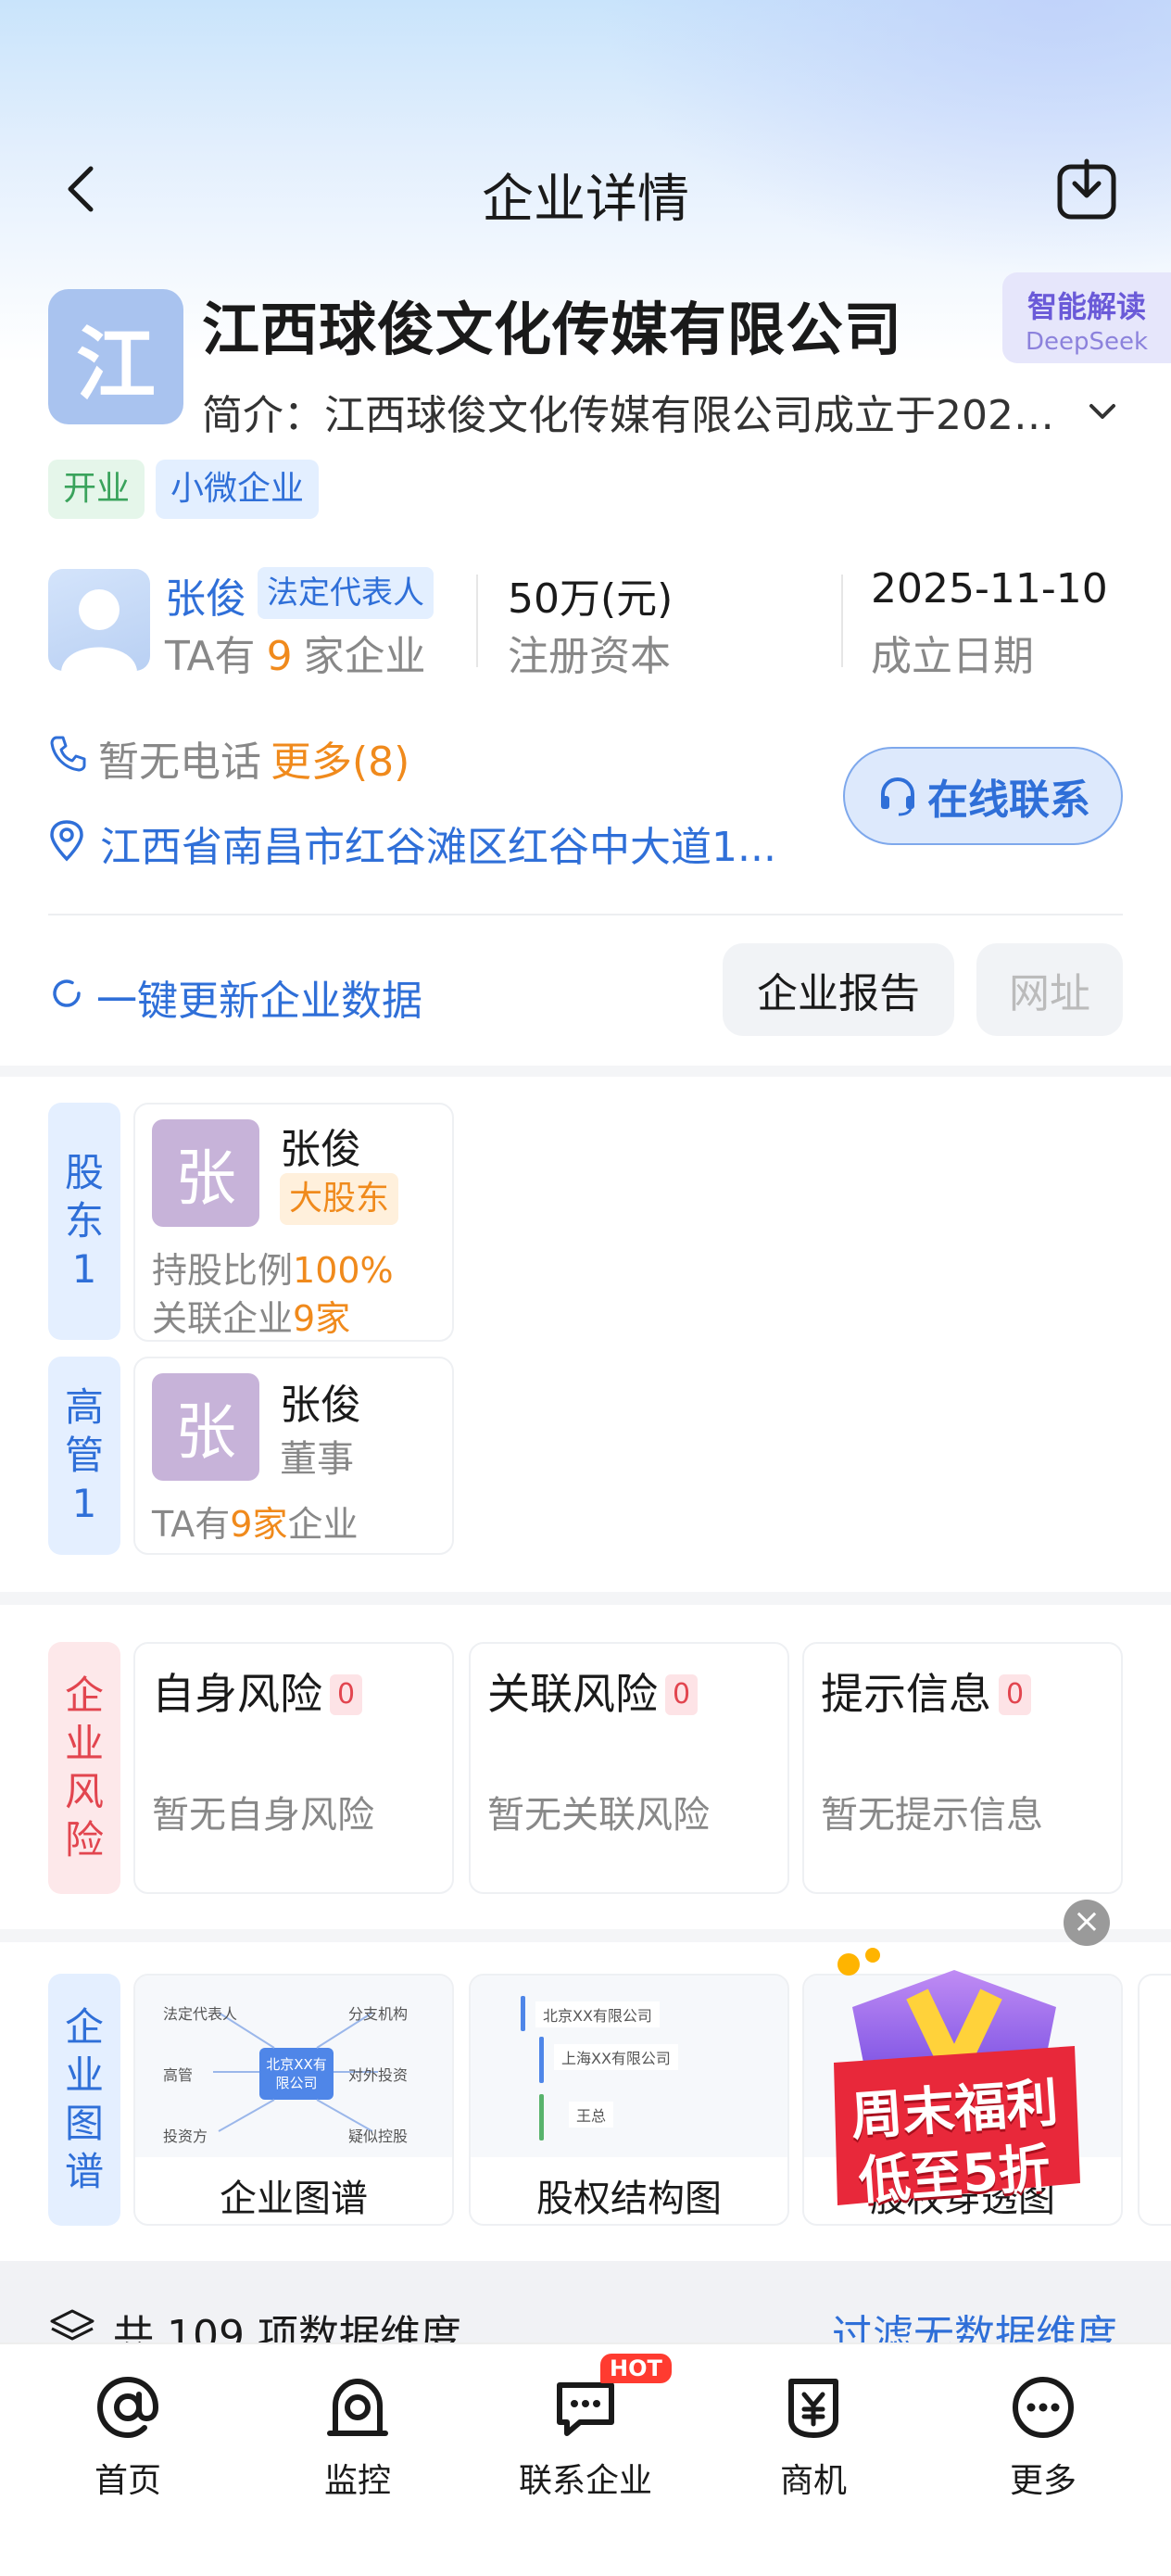 The image size is (1171, 2576). Describe the element at coordinates (932, 1816) in the screenshot. I see `notice-sub: 暂无提示信息` at that location.